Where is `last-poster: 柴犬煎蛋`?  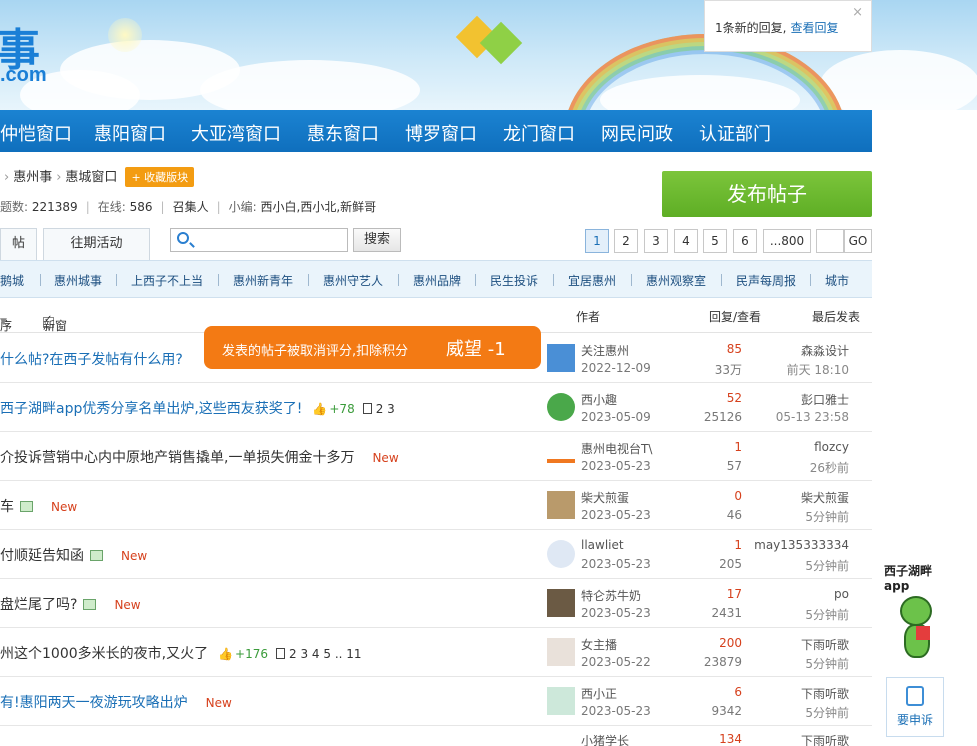 last-poster: 柴犬煎蛋 is located at coordinates (825, 497).